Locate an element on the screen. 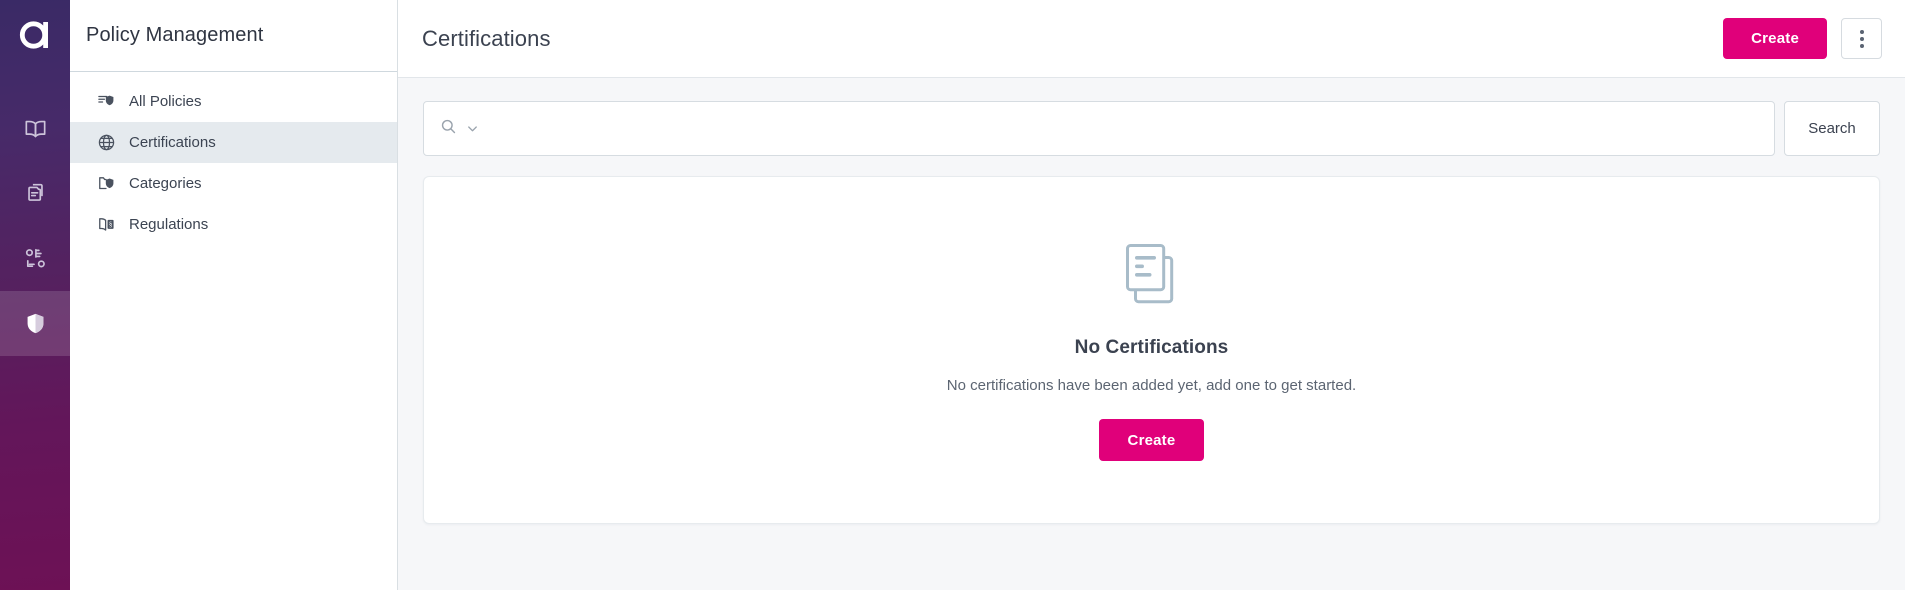 This screenshot has width=1905, height=590. sidebar-item-categories: Categories is located at coordinates (233, 183).